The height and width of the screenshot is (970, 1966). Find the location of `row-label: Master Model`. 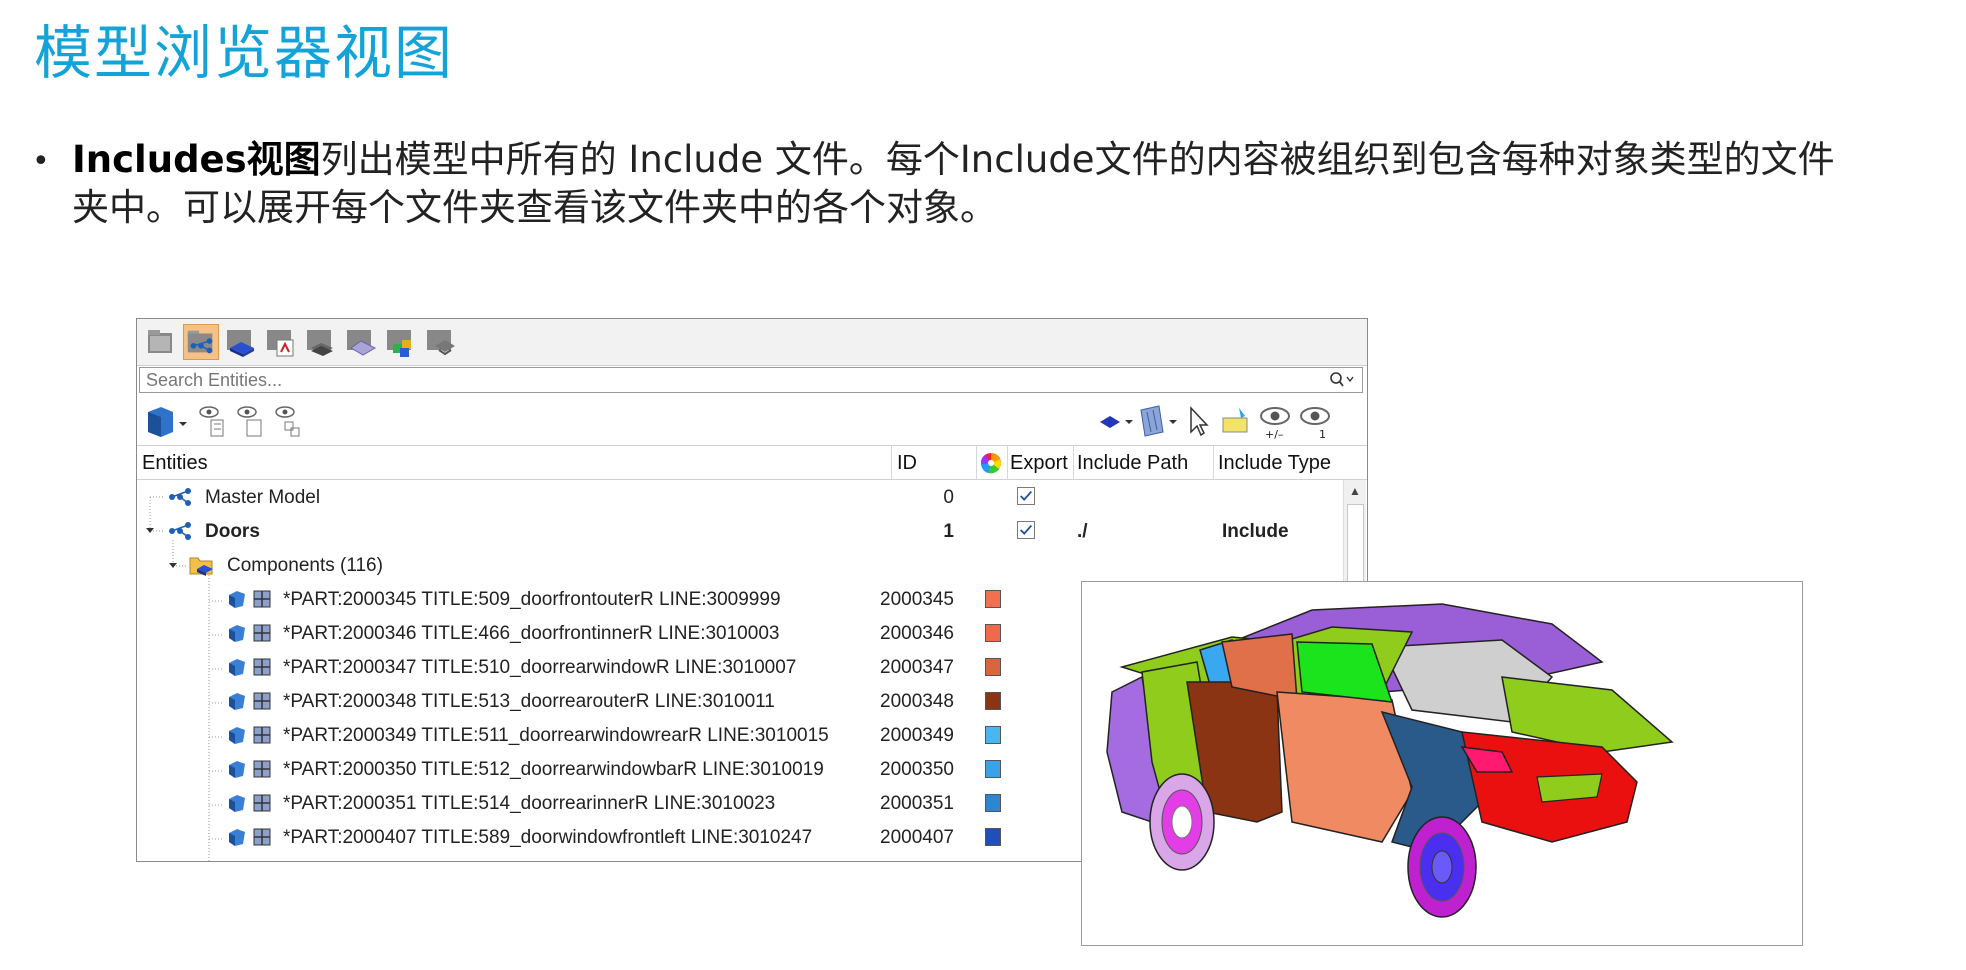

row-label: Master Model is located at coordinates (263, 497).